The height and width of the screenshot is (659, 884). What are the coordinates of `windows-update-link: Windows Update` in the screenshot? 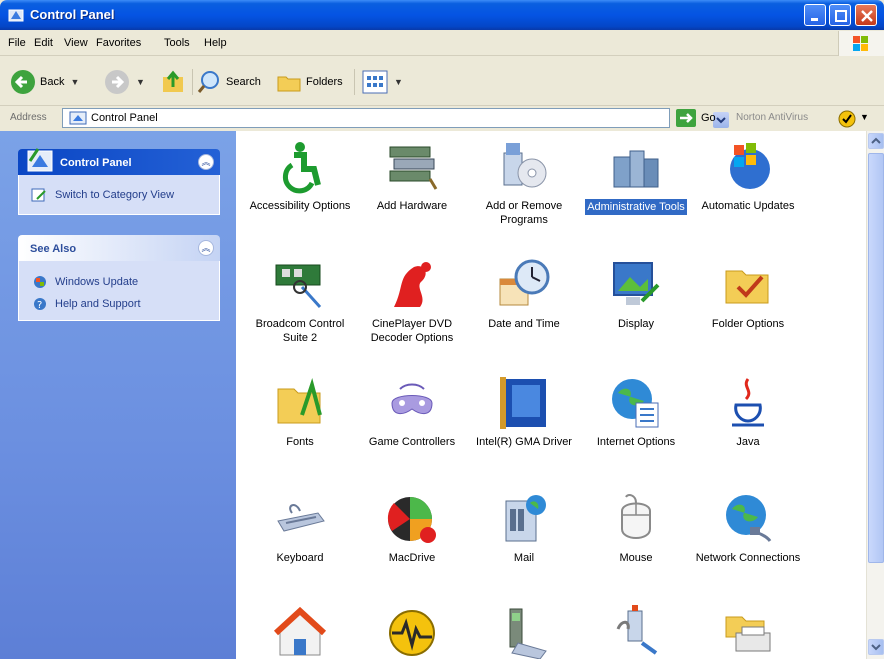 It's located at (85, 282).